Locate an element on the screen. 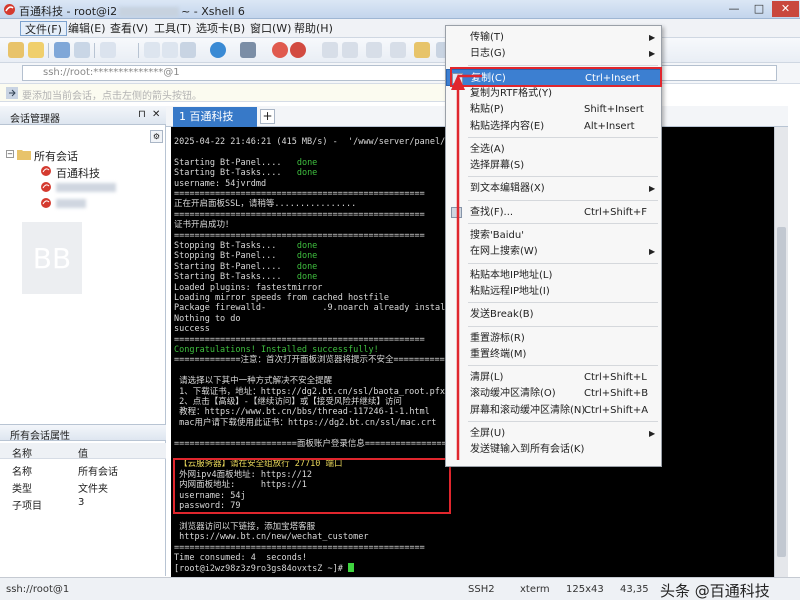 The height and width of the screenshot is (600, 800). menu-edit: 编辑(E) is located at coordinates (87, 28).